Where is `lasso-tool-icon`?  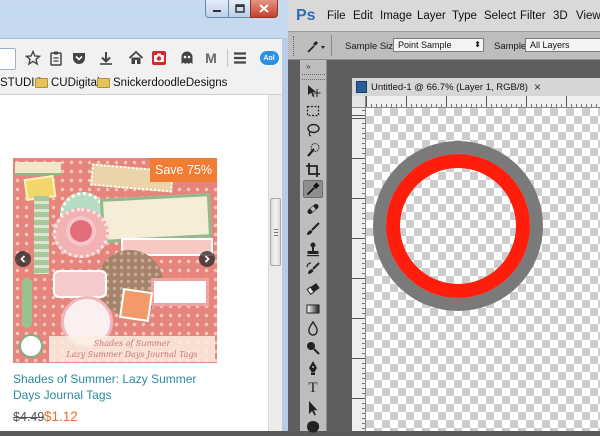
lasso-tool-icon is located at coordinates (313, 130).